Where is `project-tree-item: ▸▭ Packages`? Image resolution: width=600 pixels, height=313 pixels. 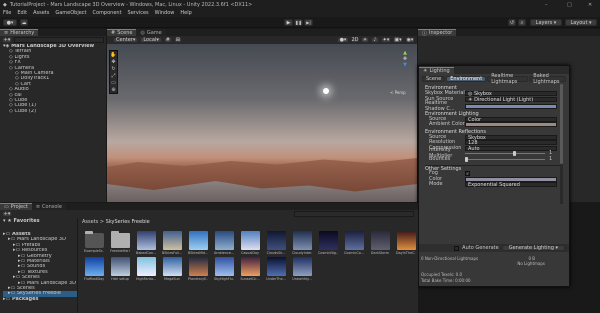
project-tree-item: ▸▭ Packages is located at coordinates (40, 299).